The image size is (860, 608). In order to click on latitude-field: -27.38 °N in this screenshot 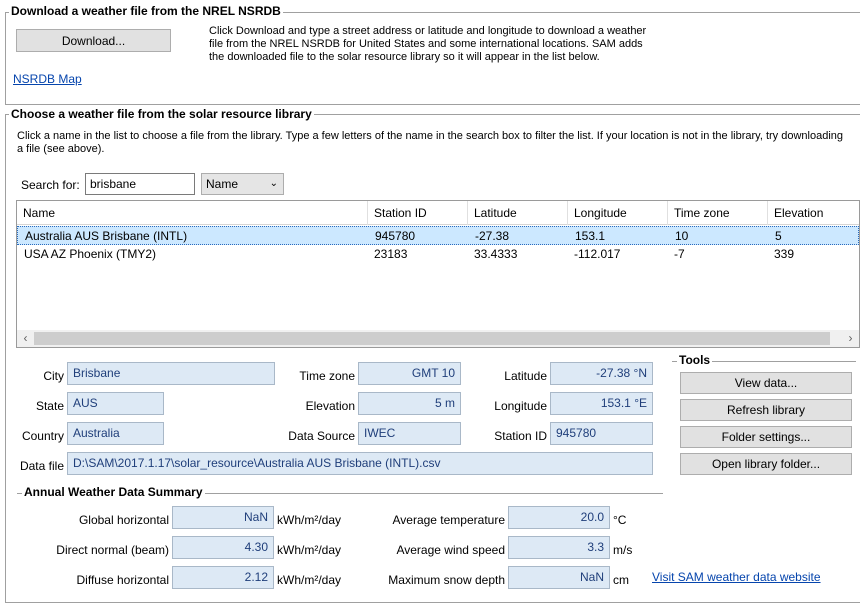, I will do `click(601, 373)`.